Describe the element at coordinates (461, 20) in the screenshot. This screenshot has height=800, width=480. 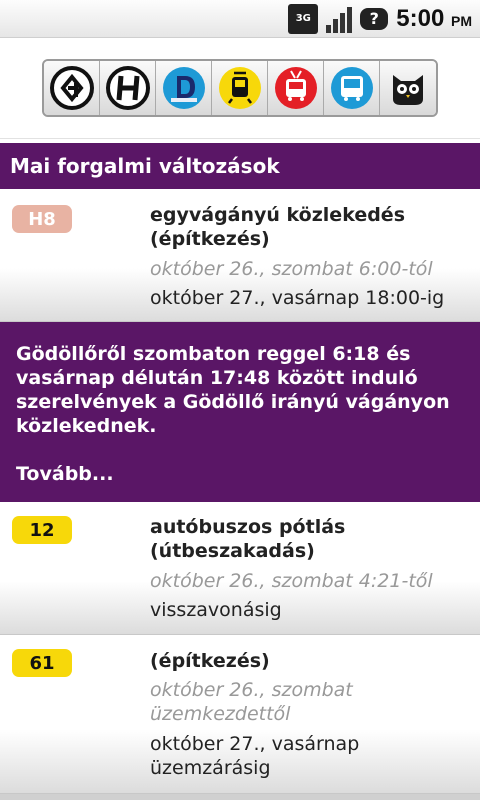
I see `clock-ampm: PM` at that location.